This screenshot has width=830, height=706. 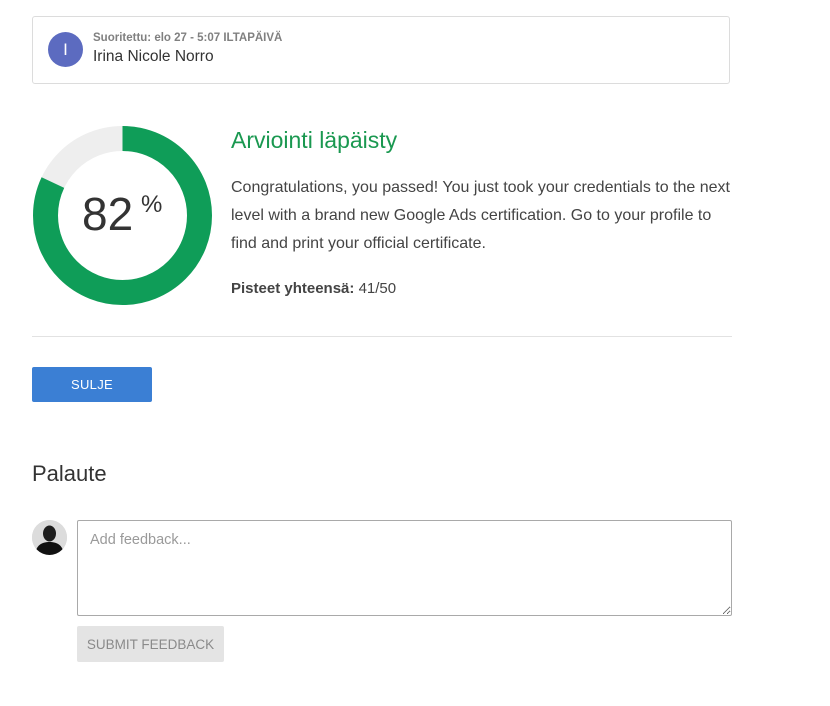 What do you see at coordinates (150, 644) in the screenshot?
I see `submit-feedback-button: SUBMIT FEEDBACK` at bounding box center [150, 644].